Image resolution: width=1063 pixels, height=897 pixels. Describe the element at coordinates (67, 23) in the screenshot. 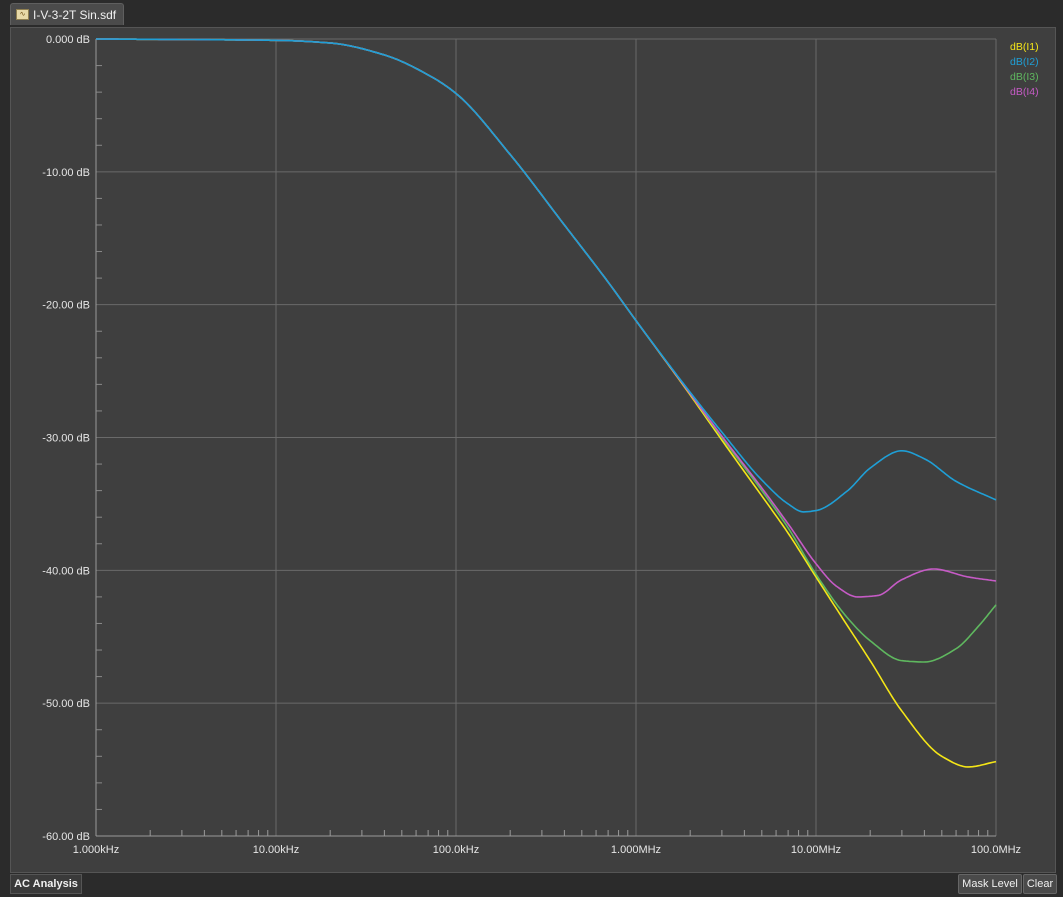

I see `document-tab: ∿ I-V-3-2T Sin.sdf *` at that location.